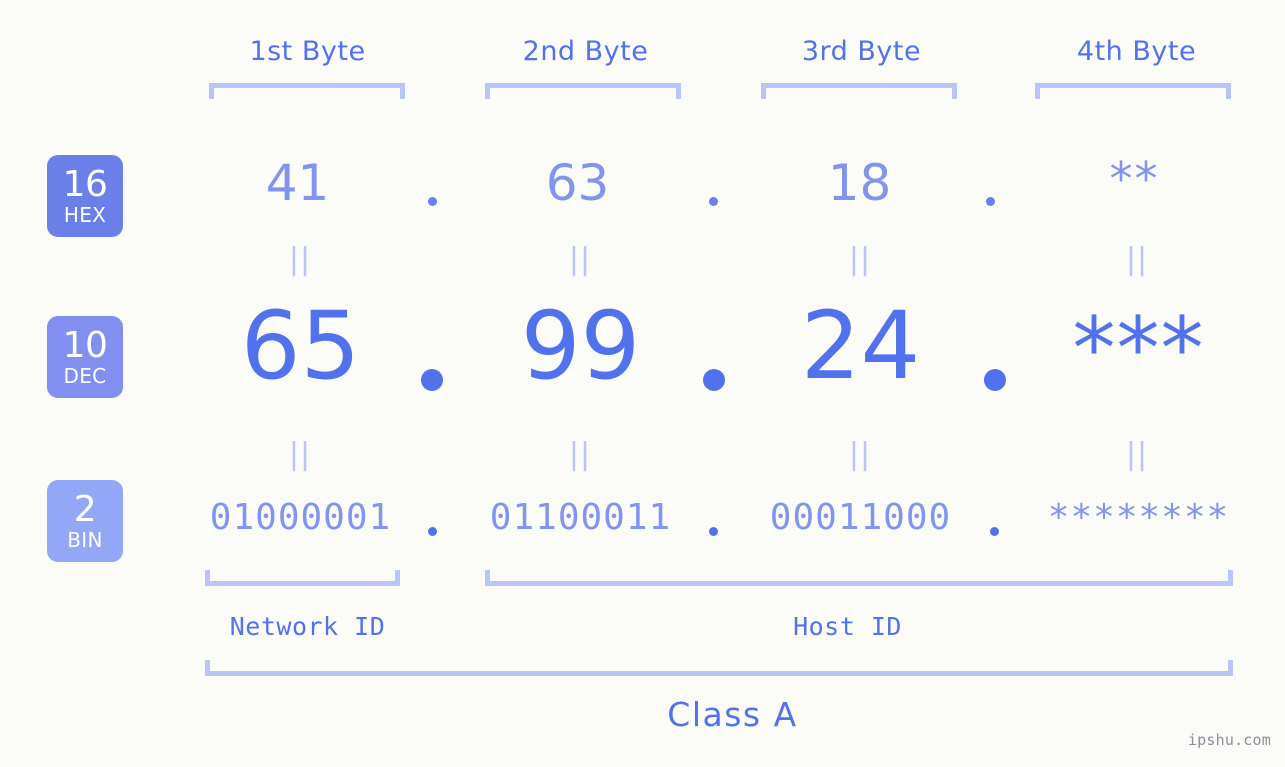  Describe the element at coordinates (577, 183) in the screenshot. I see `hex-octet-2: 63` at that location.